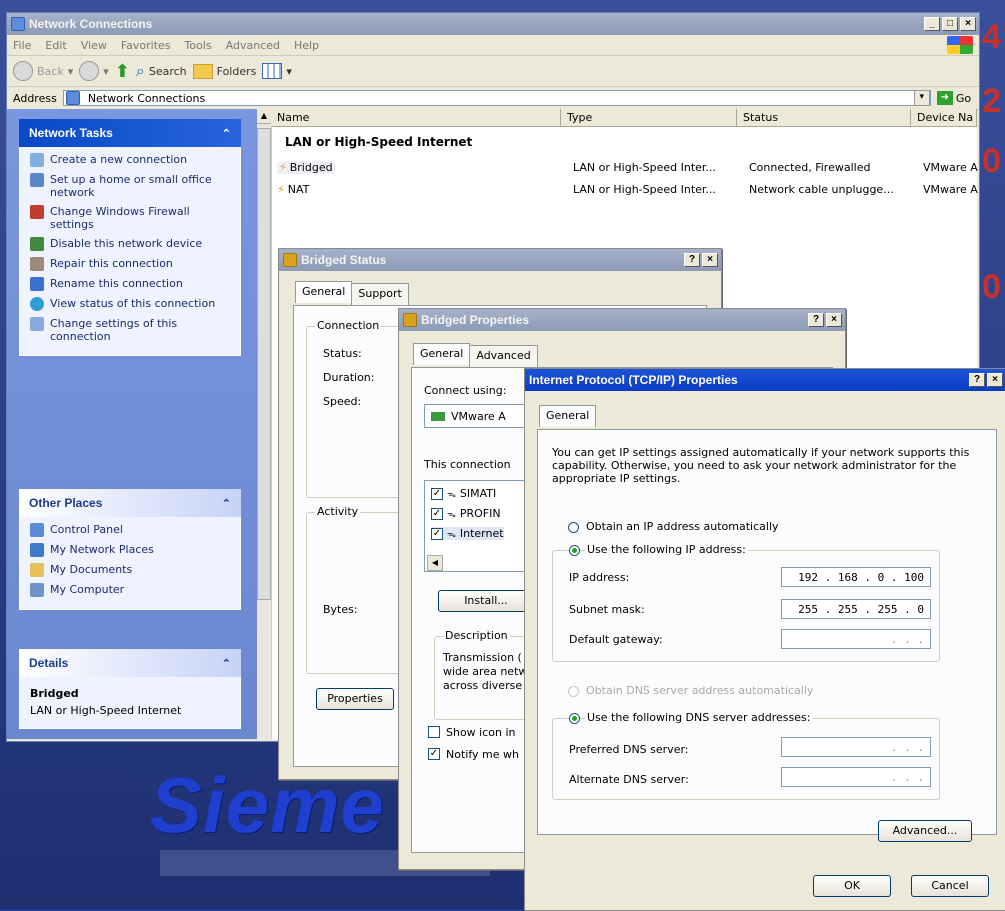  I want to click on component-label: PROFIN, so click(480, 513).